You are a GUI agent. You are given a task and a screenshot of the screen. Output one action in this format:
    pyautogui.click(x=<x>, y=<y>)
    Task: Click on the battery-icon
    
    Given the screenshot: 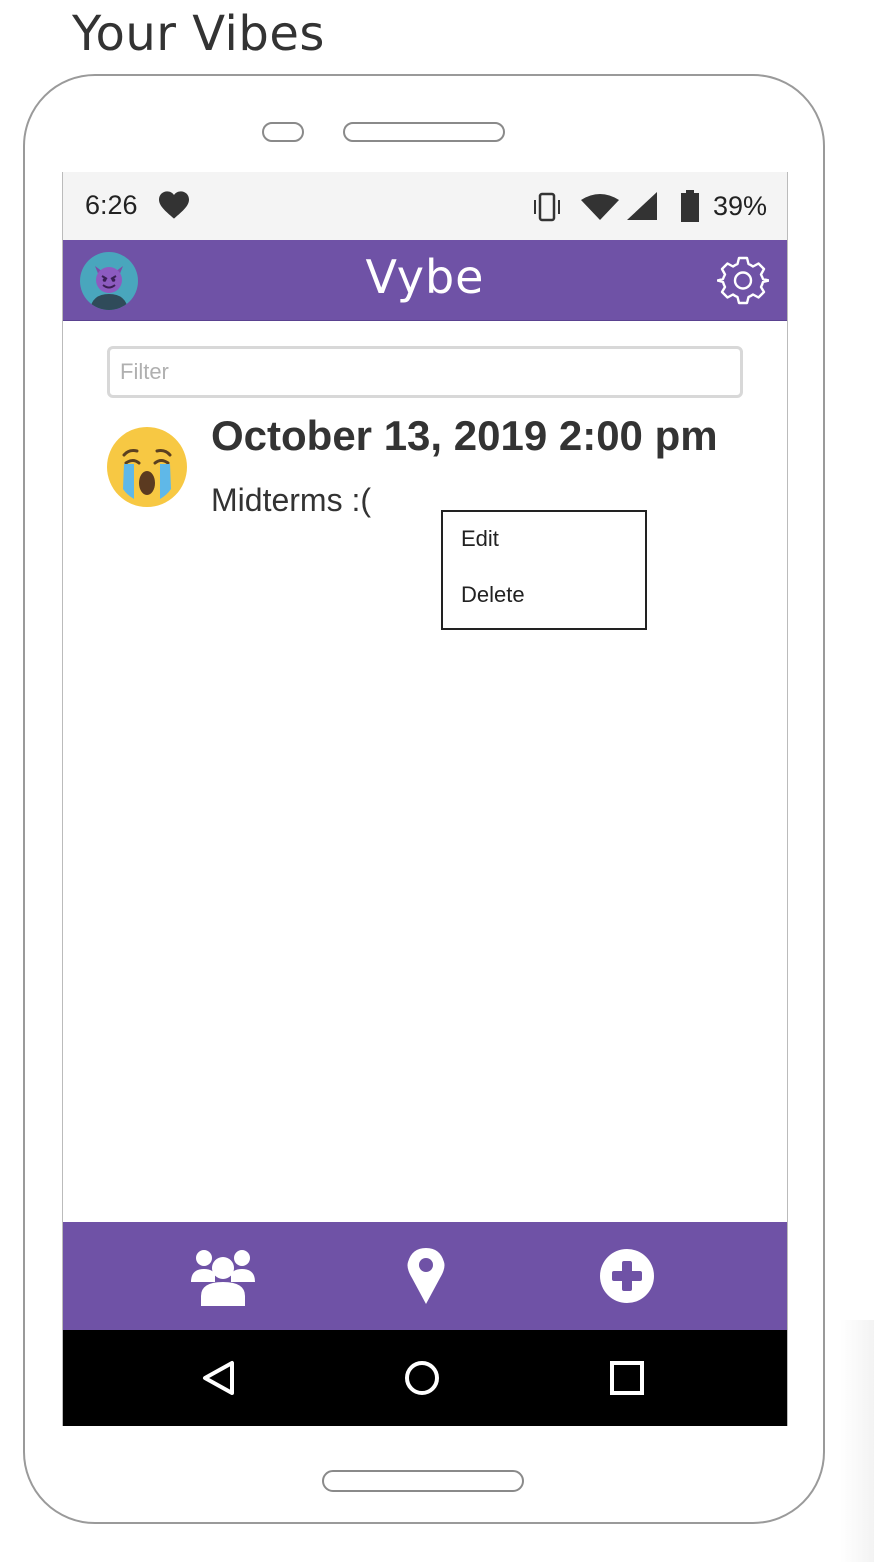 What is the action you would take?
    pyautogui.click(x=690, y=208)
    